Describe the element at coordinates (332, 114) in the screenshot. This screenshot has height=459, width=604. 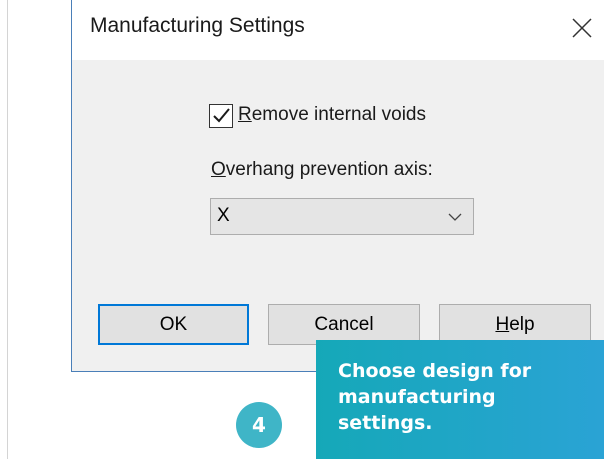
I see `remove-voids-label: Remove internal voids` at that location.